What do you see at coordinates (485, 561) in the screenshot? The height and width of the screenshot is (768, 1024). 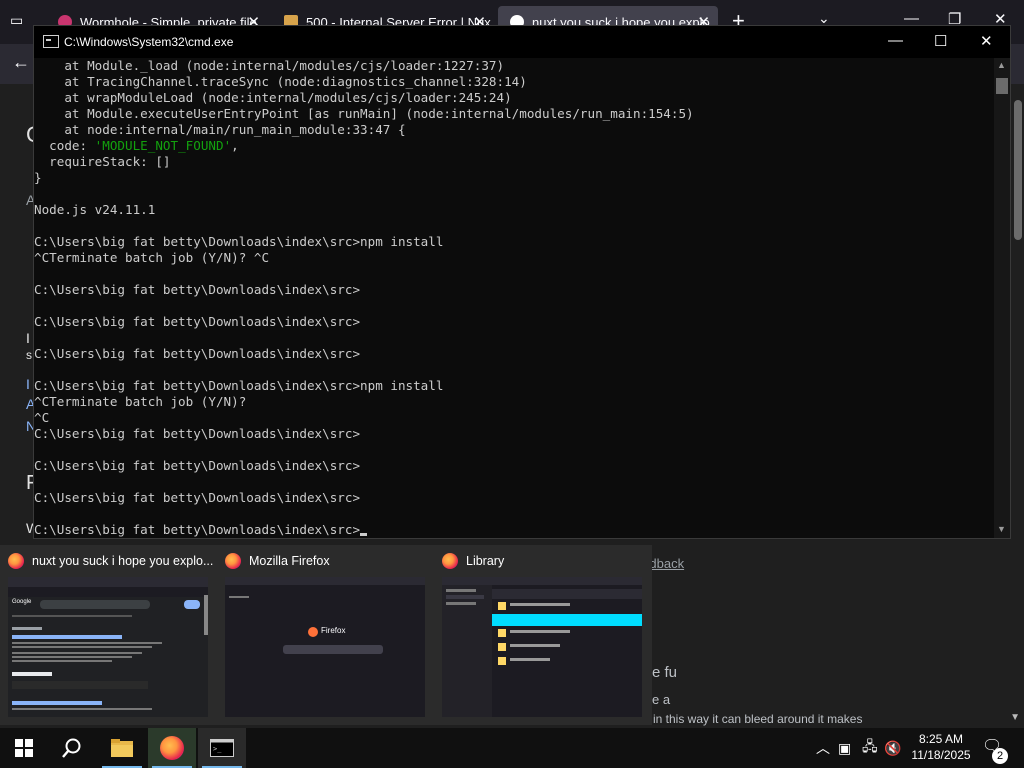 I see `preview-title-text: Library` at bounding box center [485, 561].